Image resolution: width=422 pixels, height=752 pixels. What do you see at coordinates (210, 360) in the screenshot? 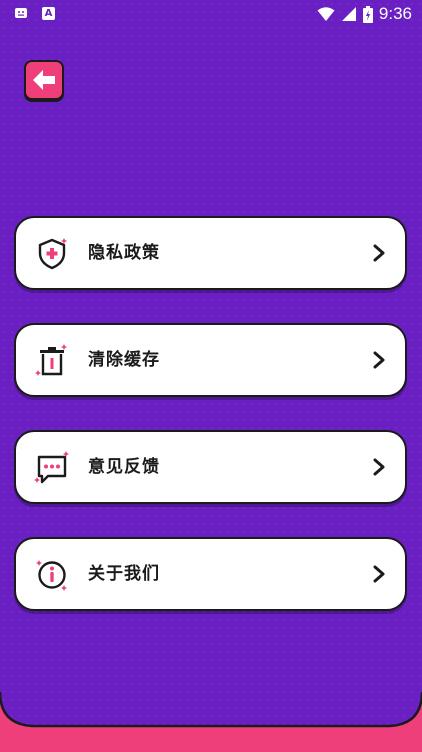
I see `menu-item-clear-cache: 清除缓存` at bounding box center [210, 360].